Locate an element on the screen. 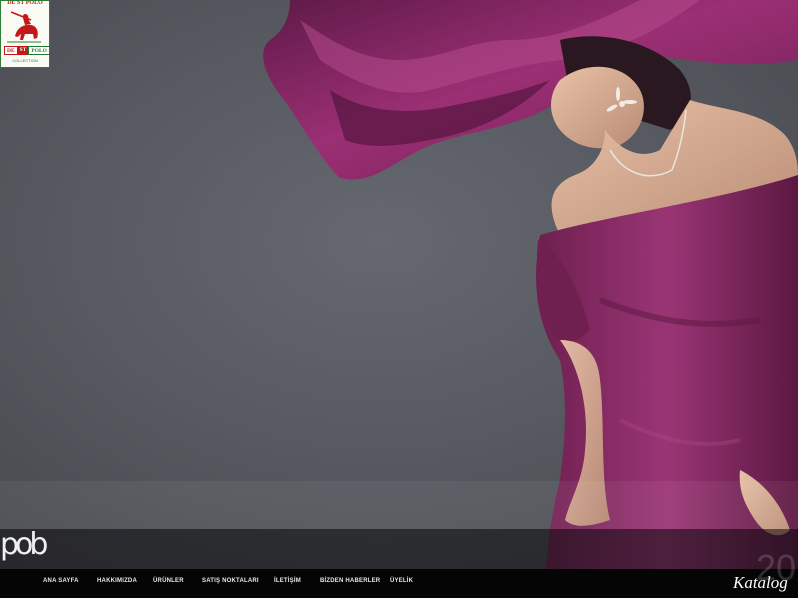 The height and width of the screenshot is (598, 798). nav-urunler: ÜRÜNLER is located at coordinates (168, 581).